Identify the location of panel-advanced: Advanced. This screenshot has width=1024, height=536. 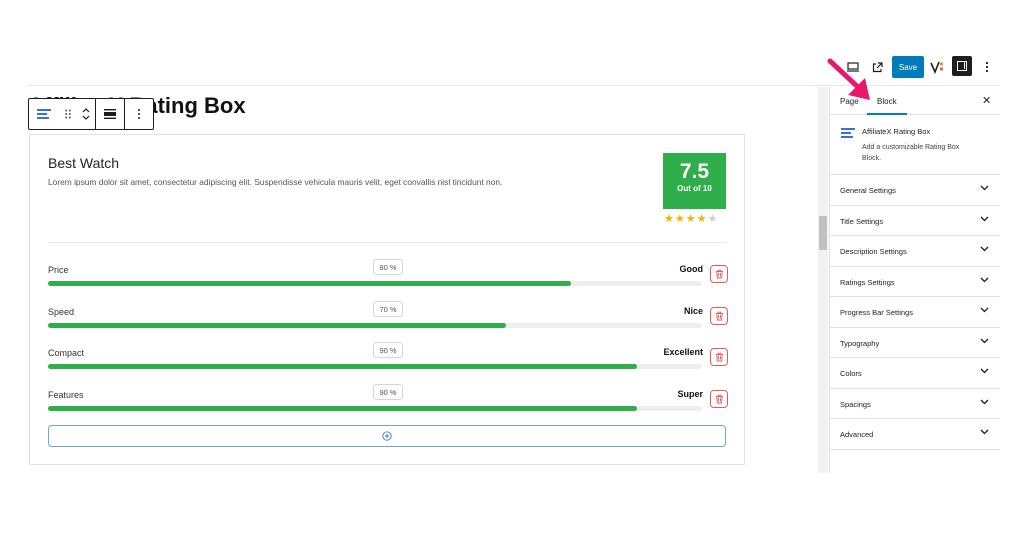
(915, 434).